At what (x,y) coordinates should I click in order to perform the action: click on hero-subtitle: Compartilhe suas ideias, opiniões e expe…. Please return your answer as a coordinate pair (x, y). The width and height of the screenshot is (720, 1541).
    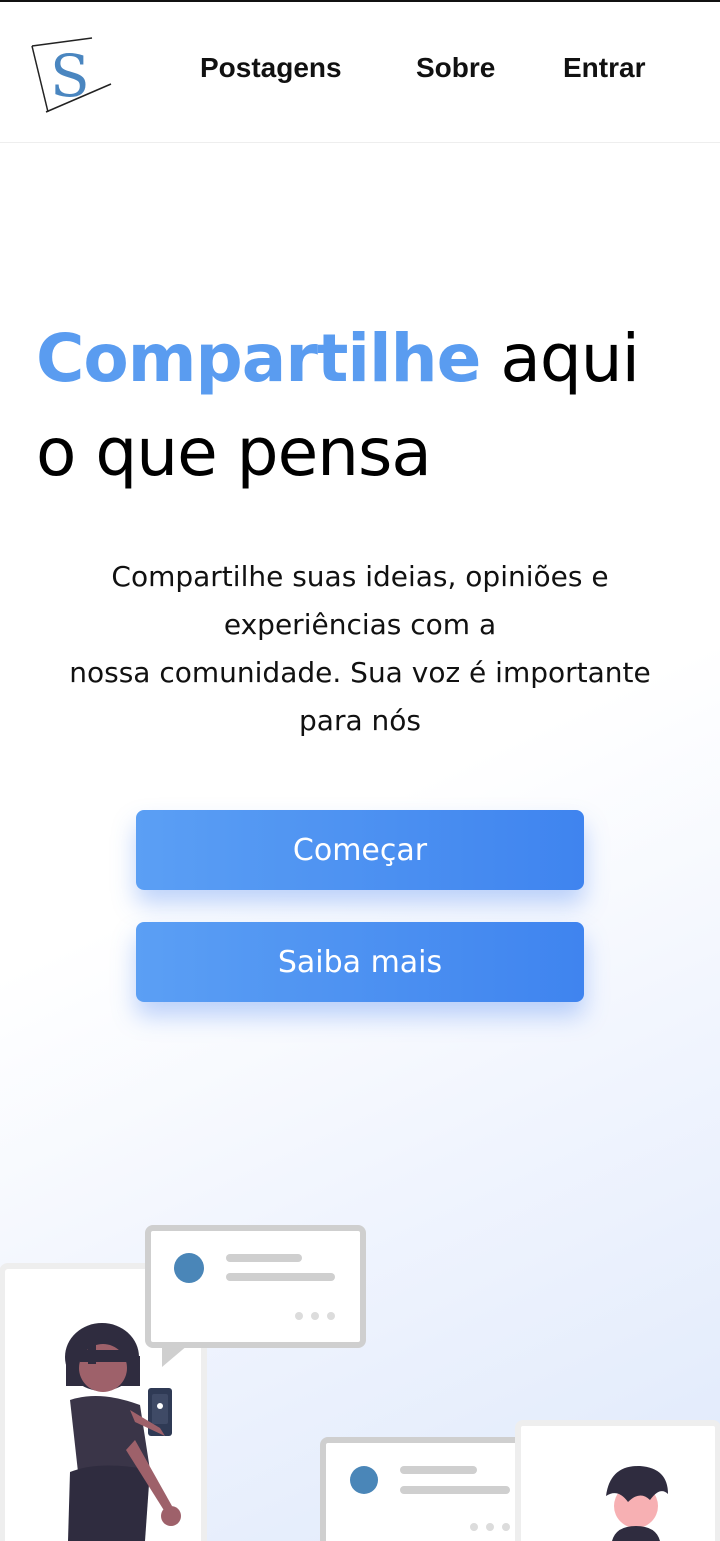
    Looking at the image, I should click on (360, 649).